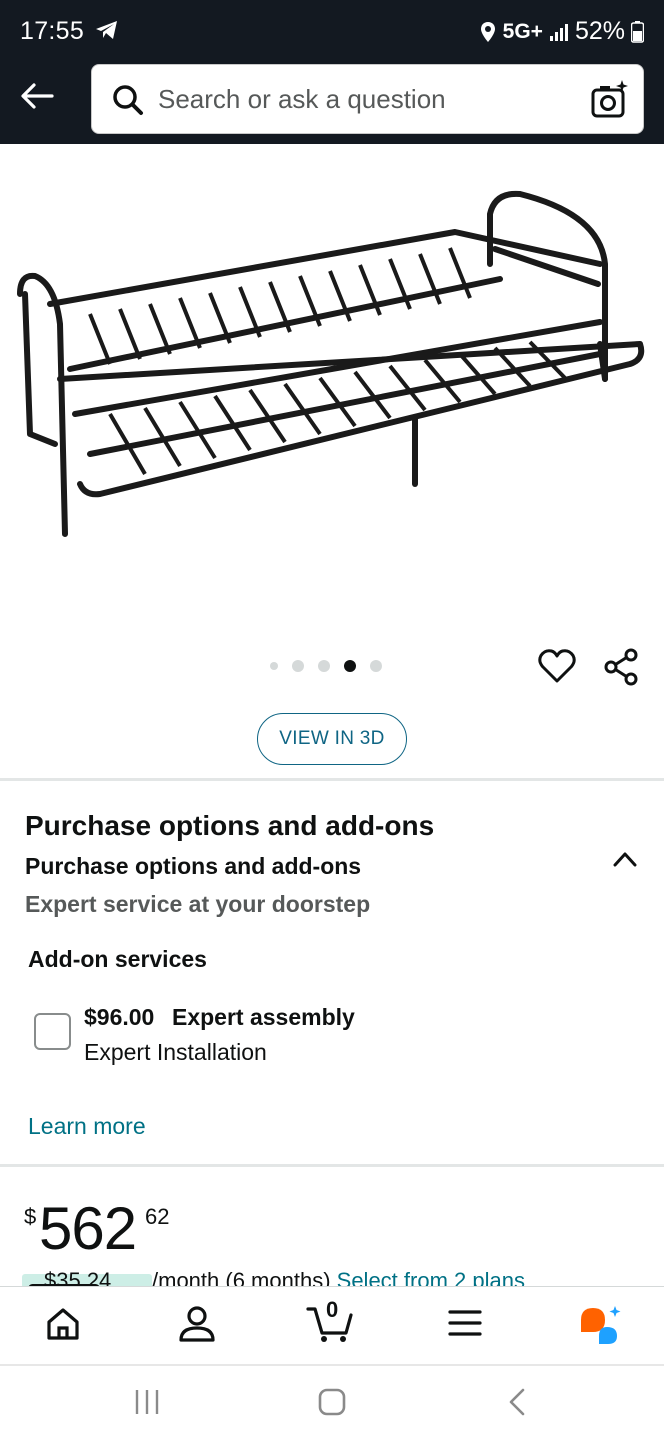 The image size is (664, 1440). What do you see at coordinates (88, 1228) in the screenshot?
I see `price-whole: 562` at bounding box center [88, 1228].